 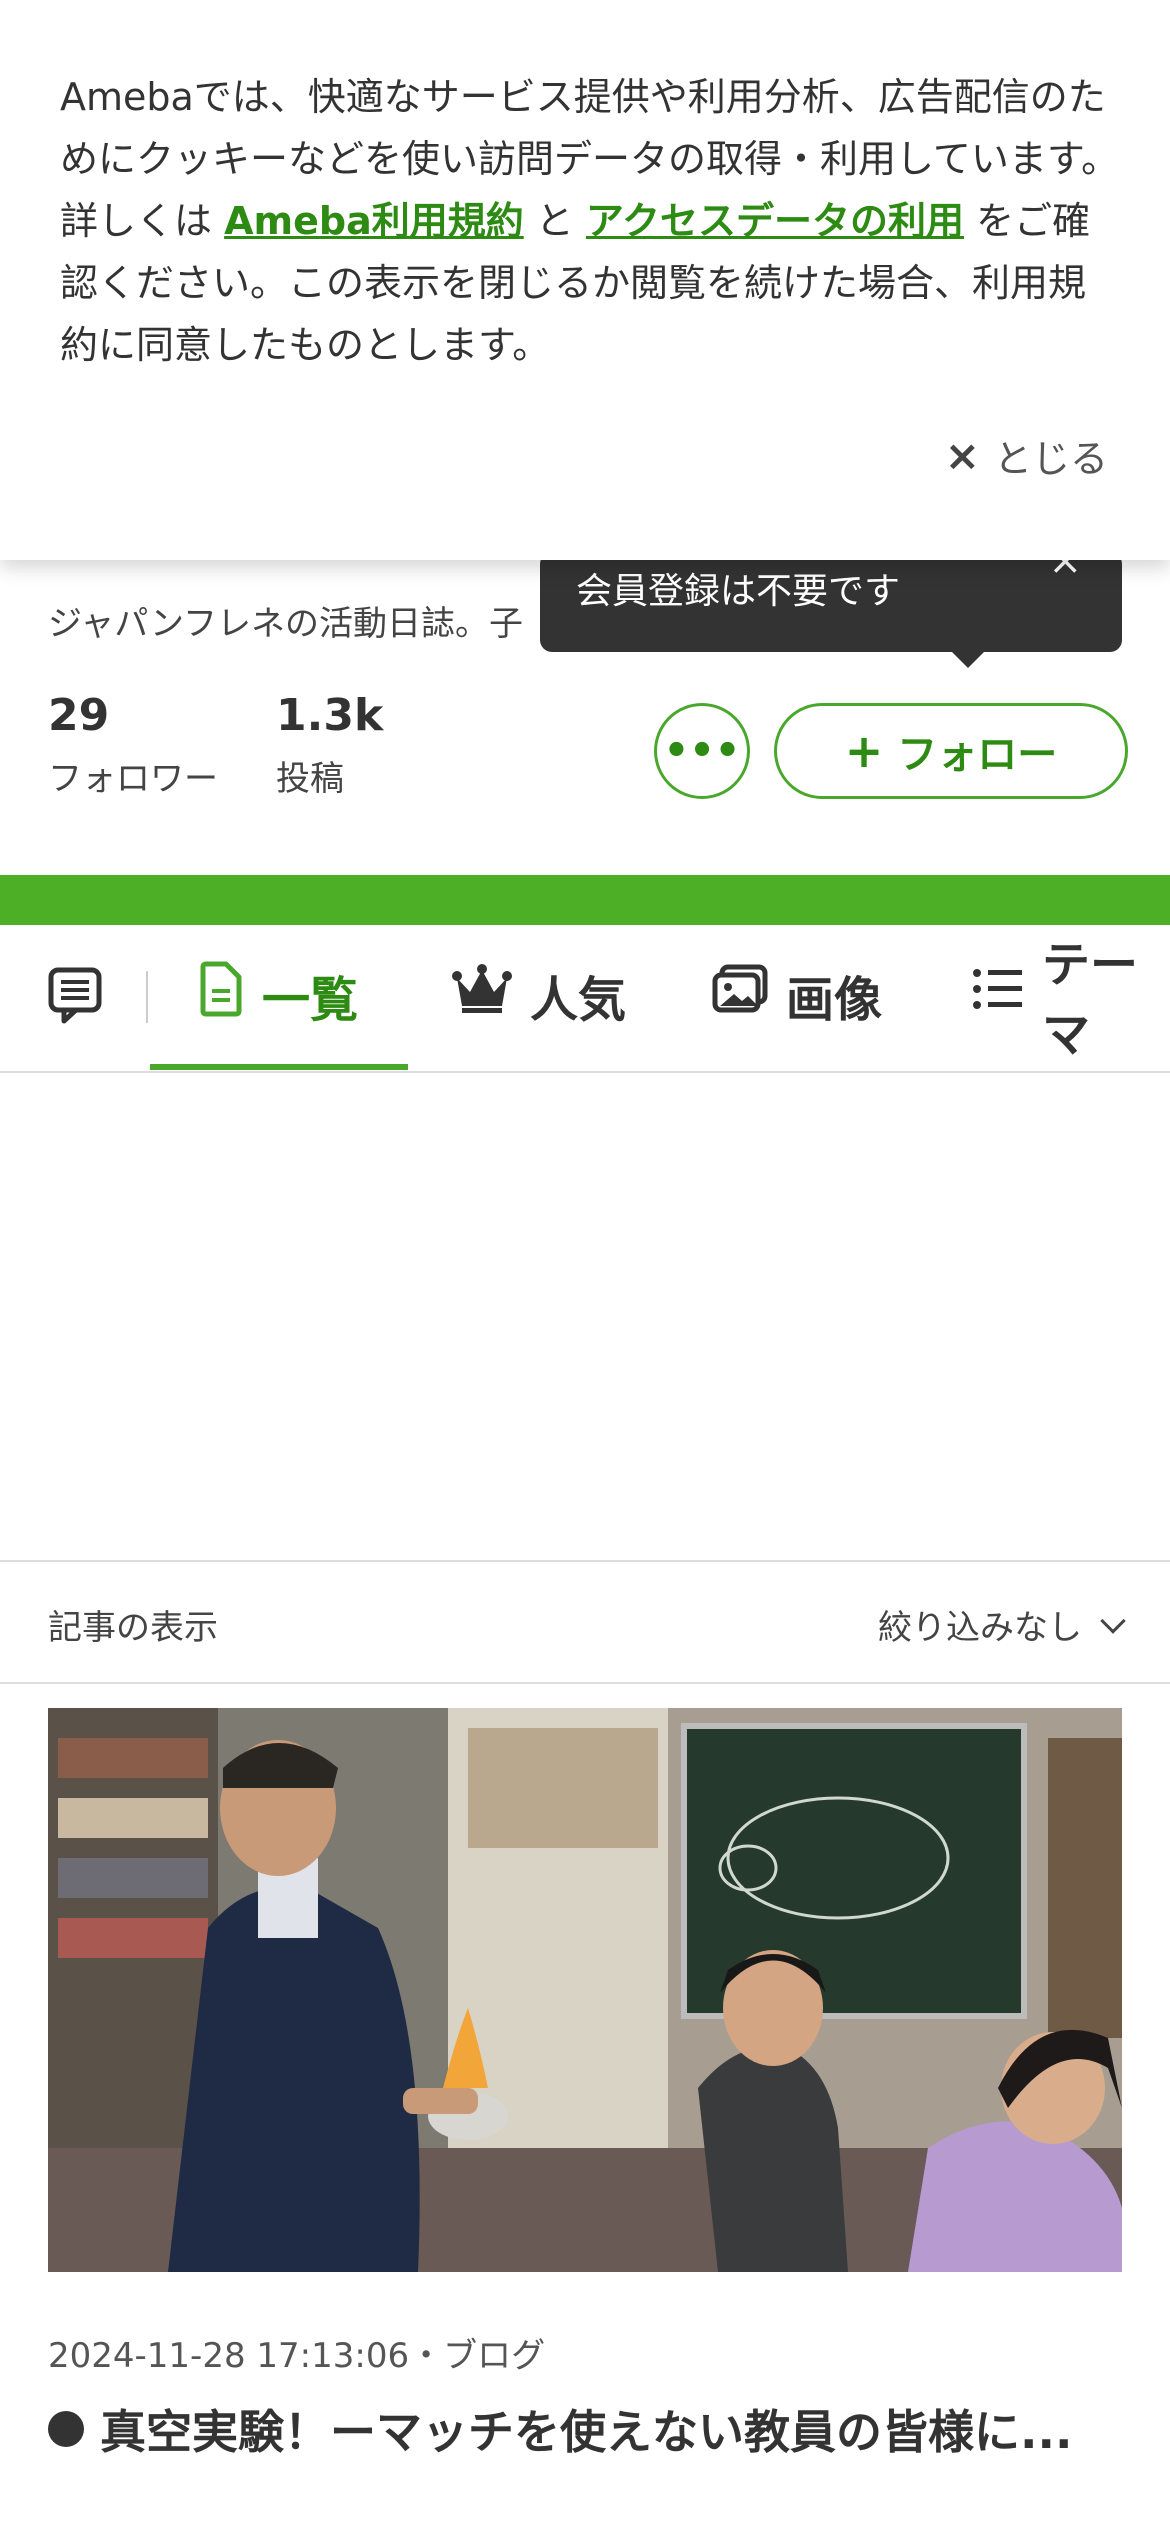 I want to click on plus-icon: +, so click(x=864, y=751).